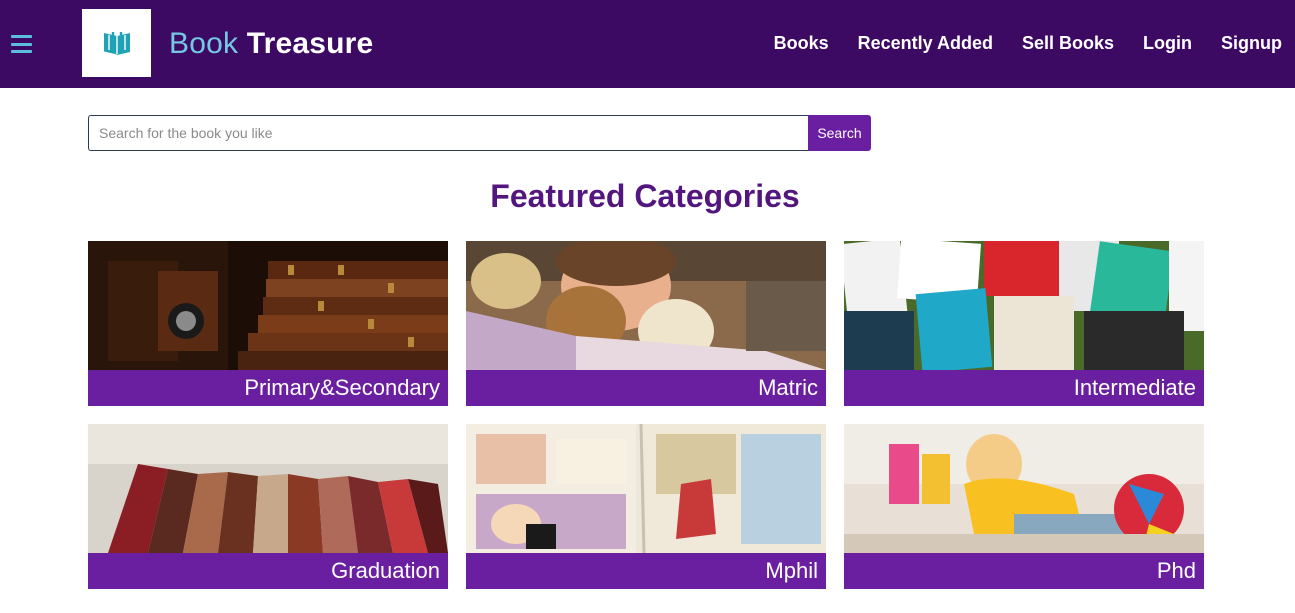 Image resolution: width=1295 pixels, height=613 pixels. I want to click on brand-name: Book Treasure, so click(271, 44).